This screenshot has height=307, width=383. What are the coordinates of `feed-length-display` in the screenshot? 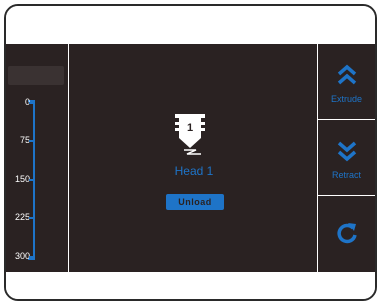 It's located at (36, 75).